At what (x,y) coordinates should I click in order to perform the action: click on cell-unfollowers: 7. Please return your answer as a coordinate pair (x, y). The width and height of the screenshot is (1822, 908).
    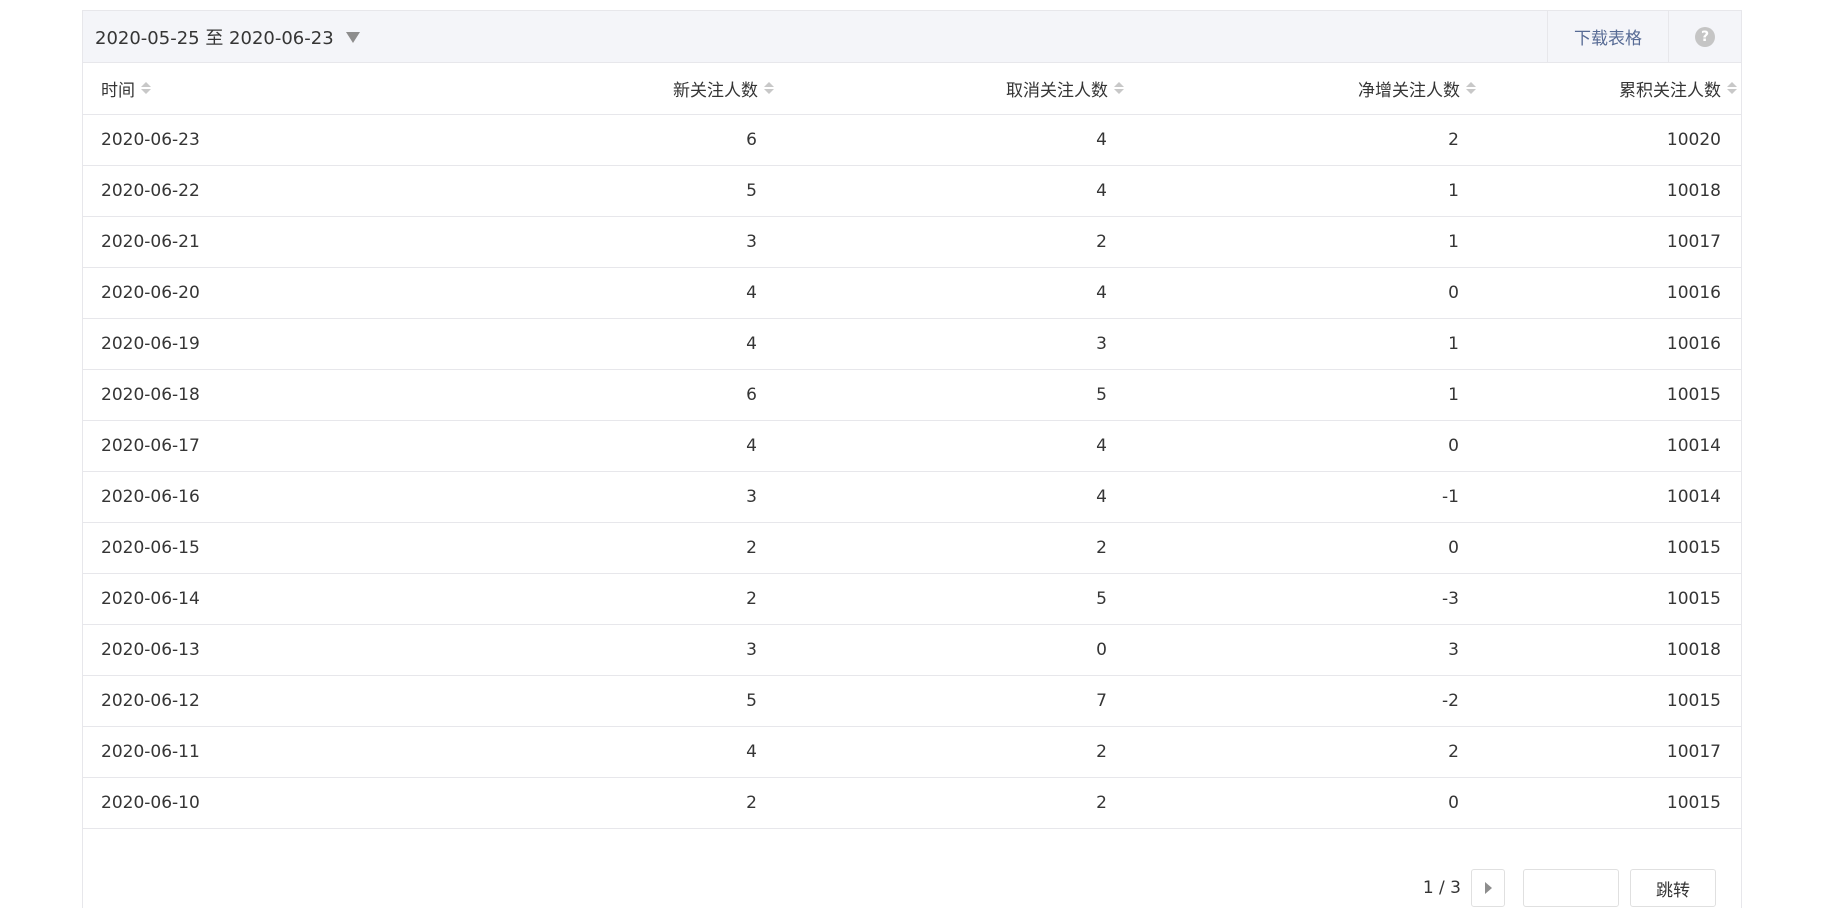
    Looking at the image, I should click on (953, 701).